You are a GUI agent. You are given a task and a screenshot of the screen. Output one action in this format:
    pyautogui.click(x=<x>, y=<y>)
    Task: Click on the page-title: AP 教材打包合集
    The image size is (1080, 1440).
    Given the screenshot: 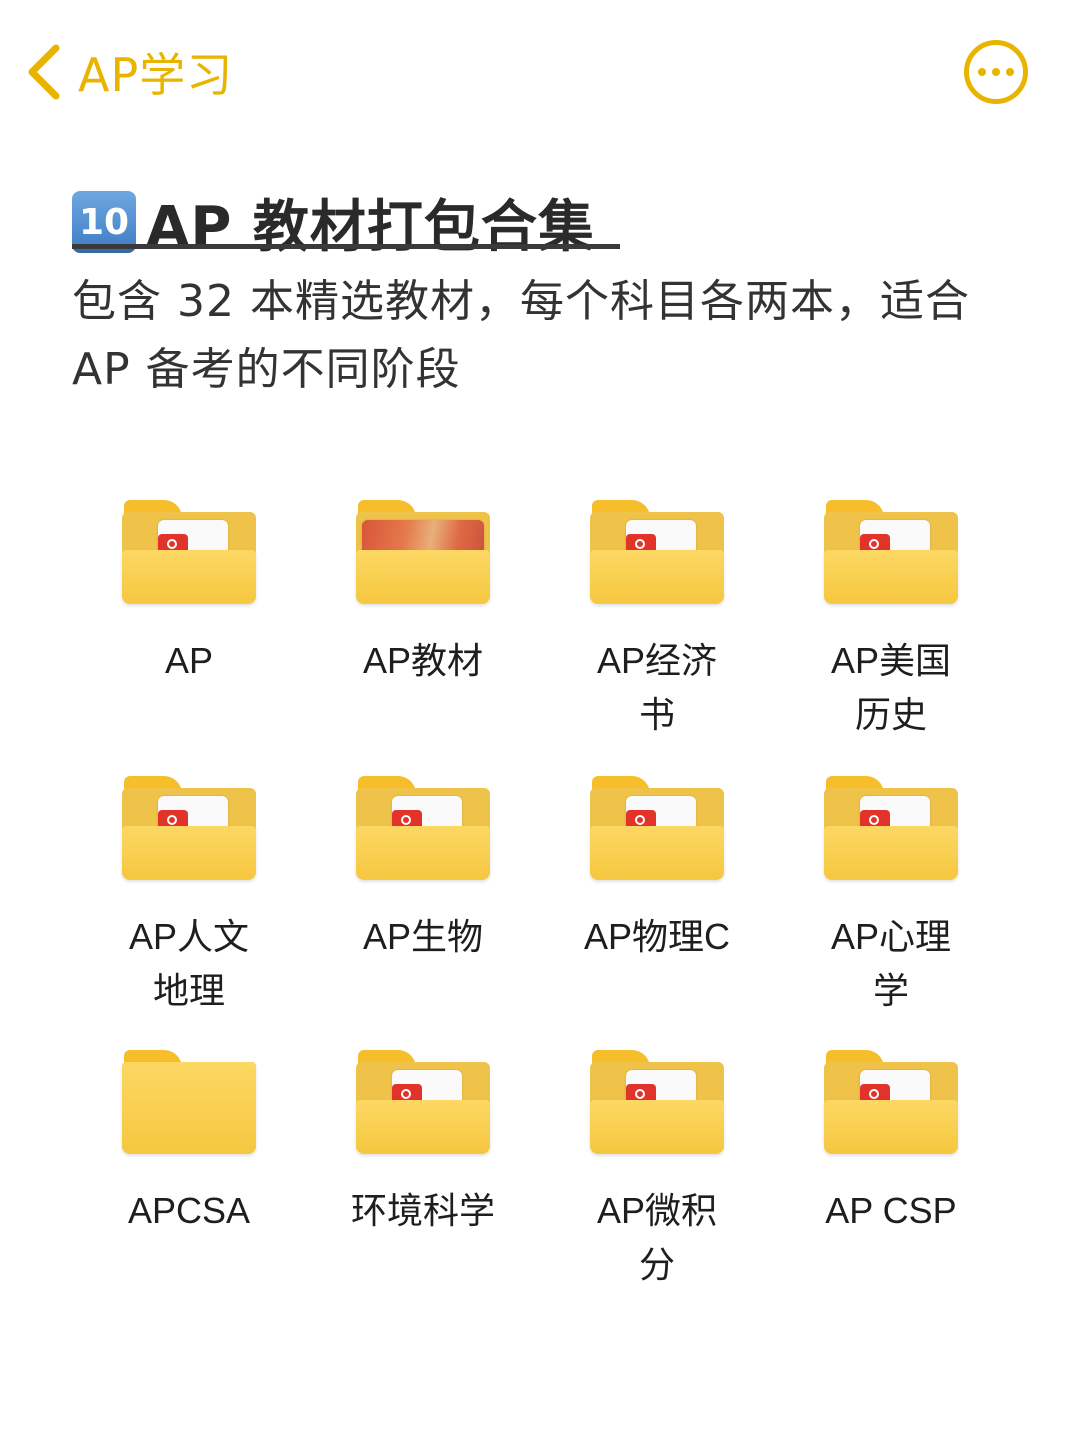 What is the action you would take?
    pyautogui.click(x=370, y=227)
    